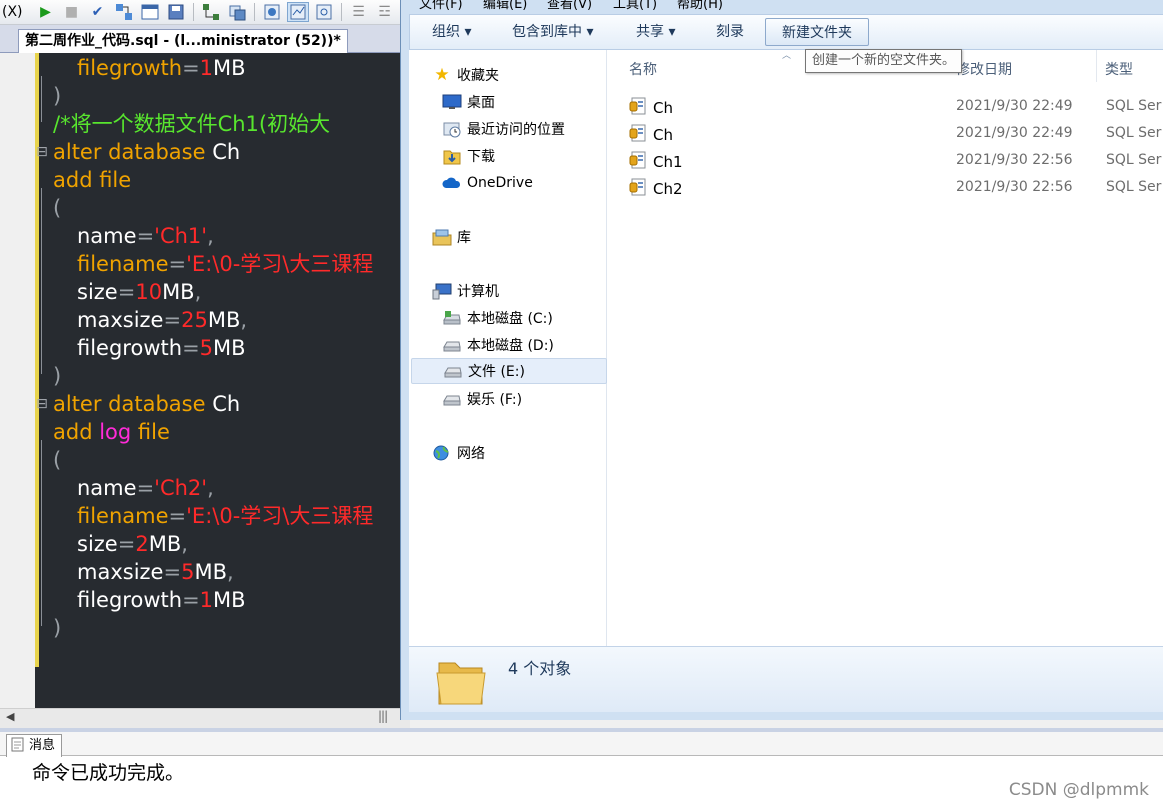 The width and height of the screenshot is (1163, 810). Describe the element at coordinates (72, 12) in the screenshot. I see `stop-icon: ■` at that location.